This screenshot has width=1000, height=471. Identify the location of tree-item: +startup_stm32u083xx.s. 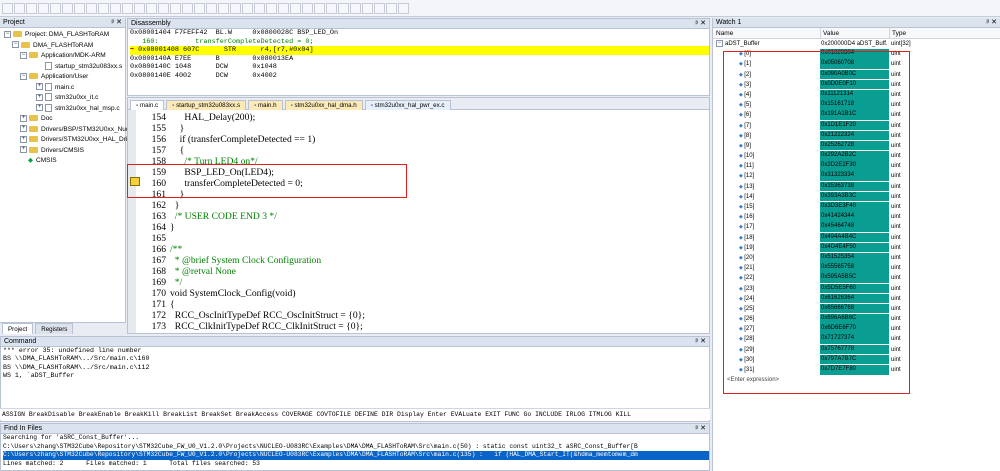
(63, 67).